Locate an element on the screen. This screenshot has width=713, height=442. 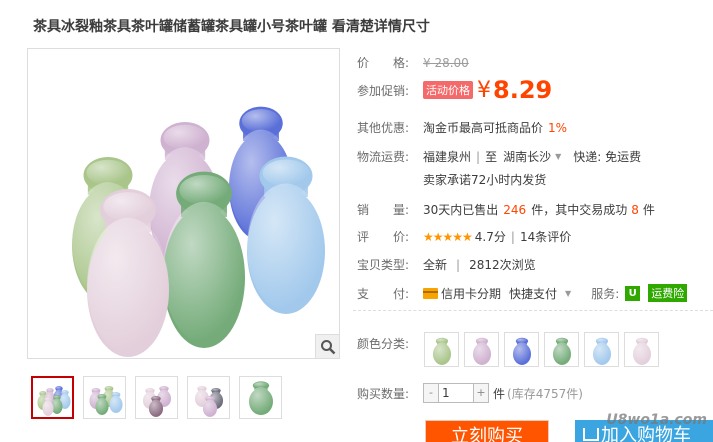
sales-row: 销 量: 30天内已售出 246 件，其中交易成功 8 件 is located at coordinates (506, 209).